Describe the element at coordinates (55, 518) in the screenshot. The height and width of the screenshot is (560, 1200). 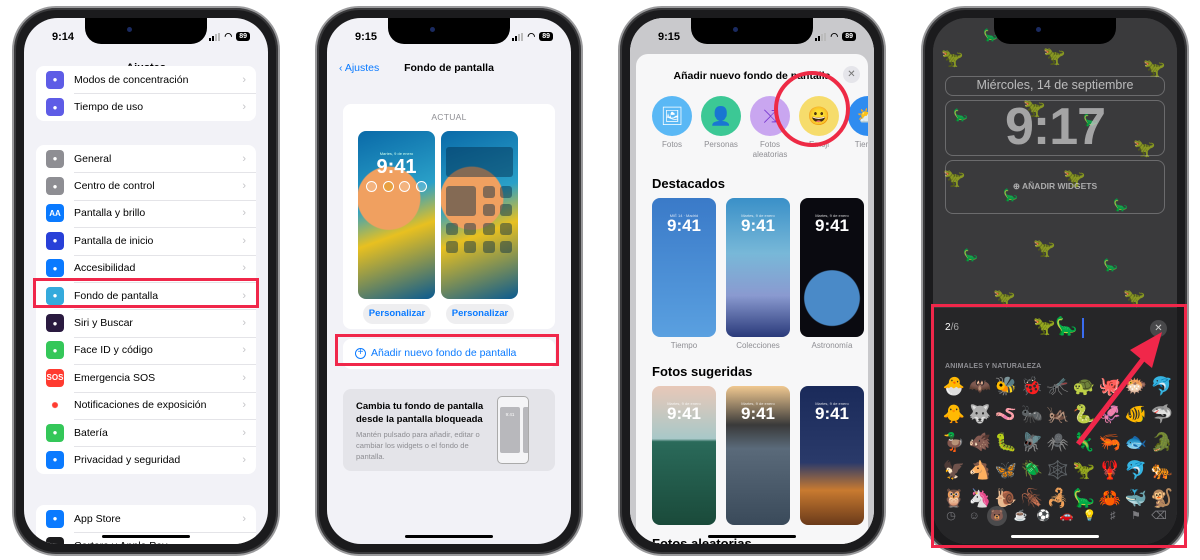
I see `app-store-icon: ●` at that location.